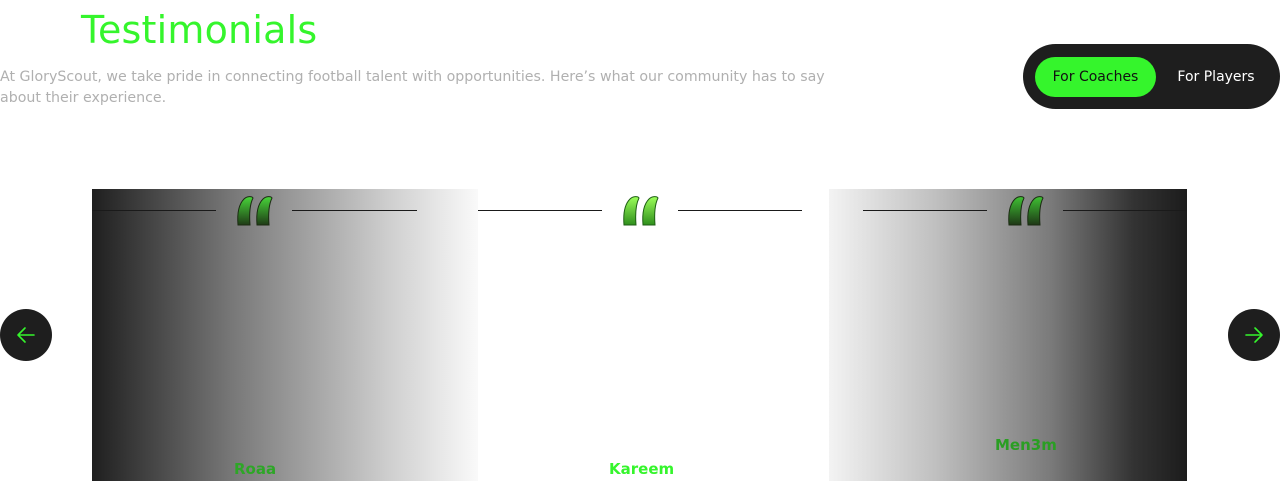 The width and height of the screenshot is (1280, 481). I want to click on for-coaches-button: For Coaches, so click(1095, 77).